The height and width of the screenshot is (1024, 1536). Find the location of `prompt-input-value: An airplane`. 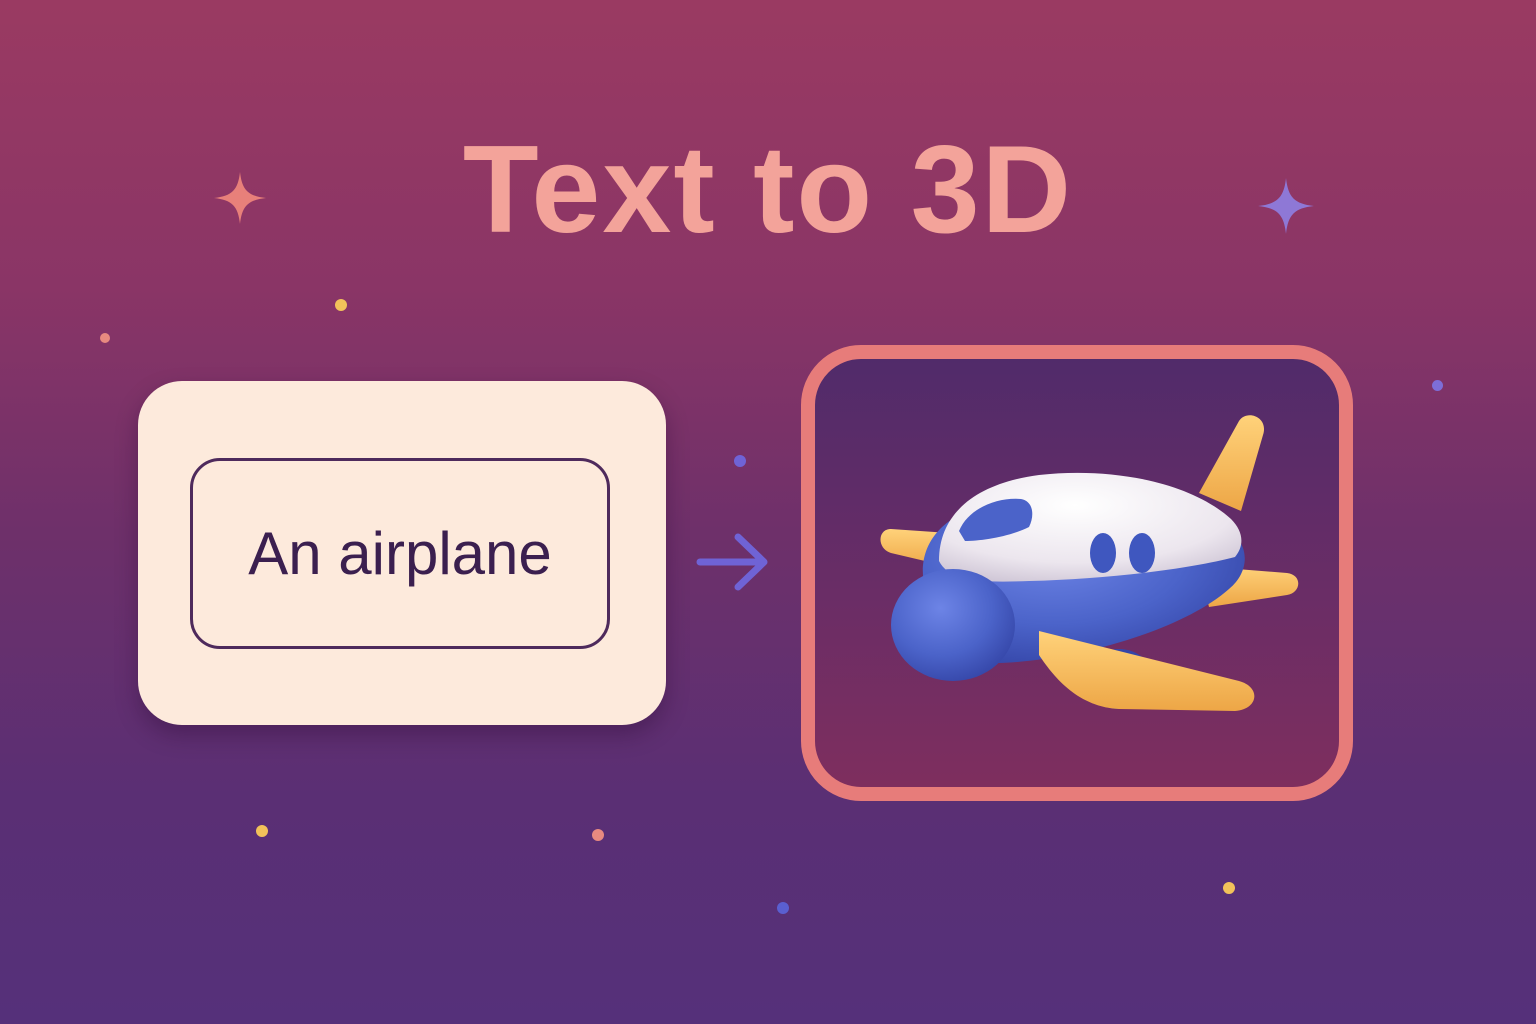

prompt-input-value: An airplane is located at coordinates (400, 553).